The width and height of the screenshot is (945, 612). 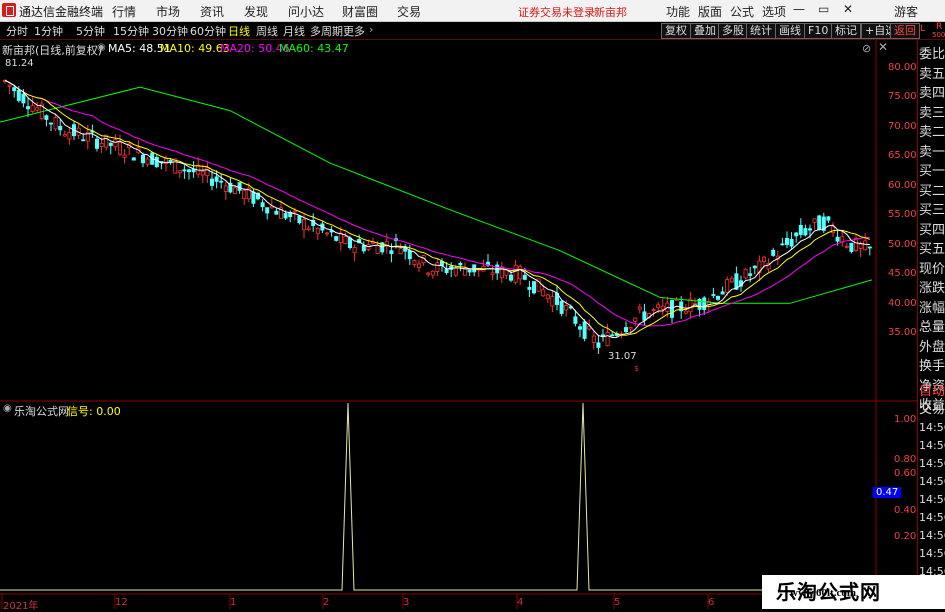 I want to click on tab-daily: 日线, so click(x=239, y=31).